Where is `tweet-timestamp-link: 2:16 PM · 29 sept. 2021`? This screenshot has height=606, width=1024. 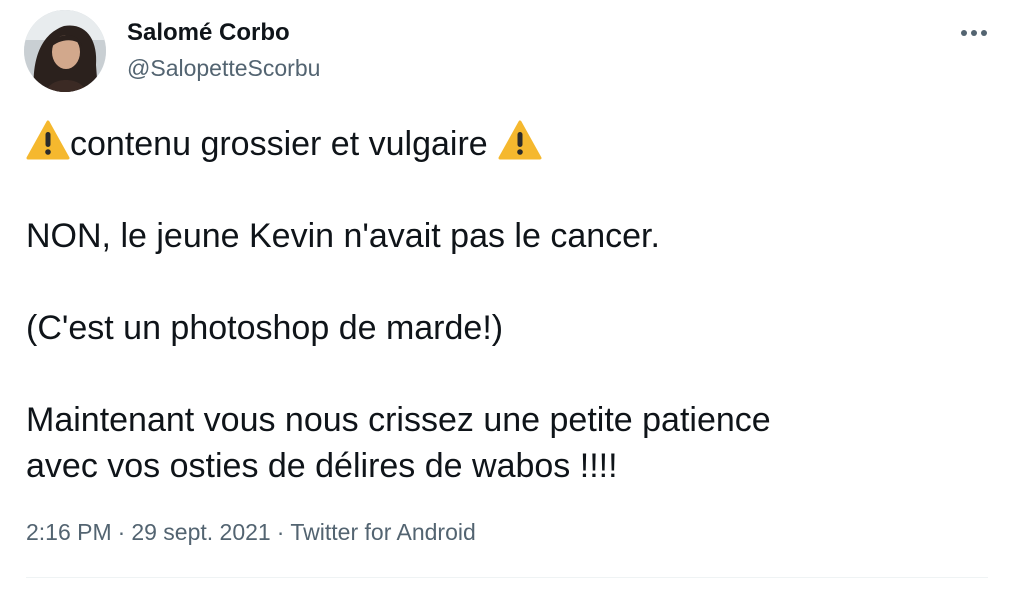
tweet-timestamp-link: 2:16 PM · 29 sept. 2021 is located at coordinates (148, 532).